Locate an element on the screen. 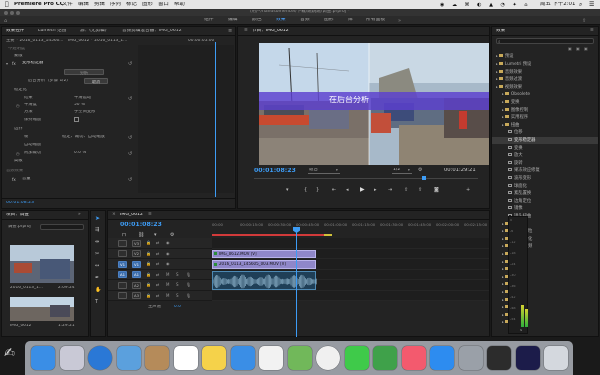  home-icon: ⌂ is located at coordinates (5, 21).